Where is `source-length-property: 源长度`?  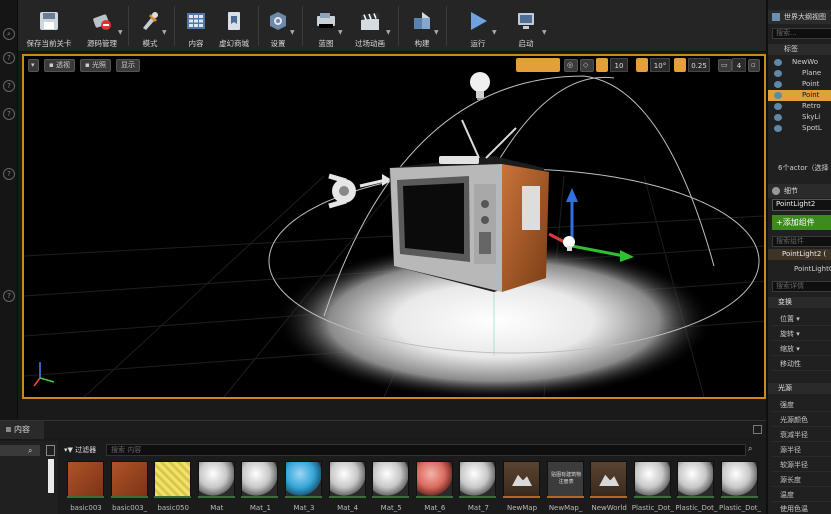
source-length-property: 源长度 is located at coordinates (801, 480).